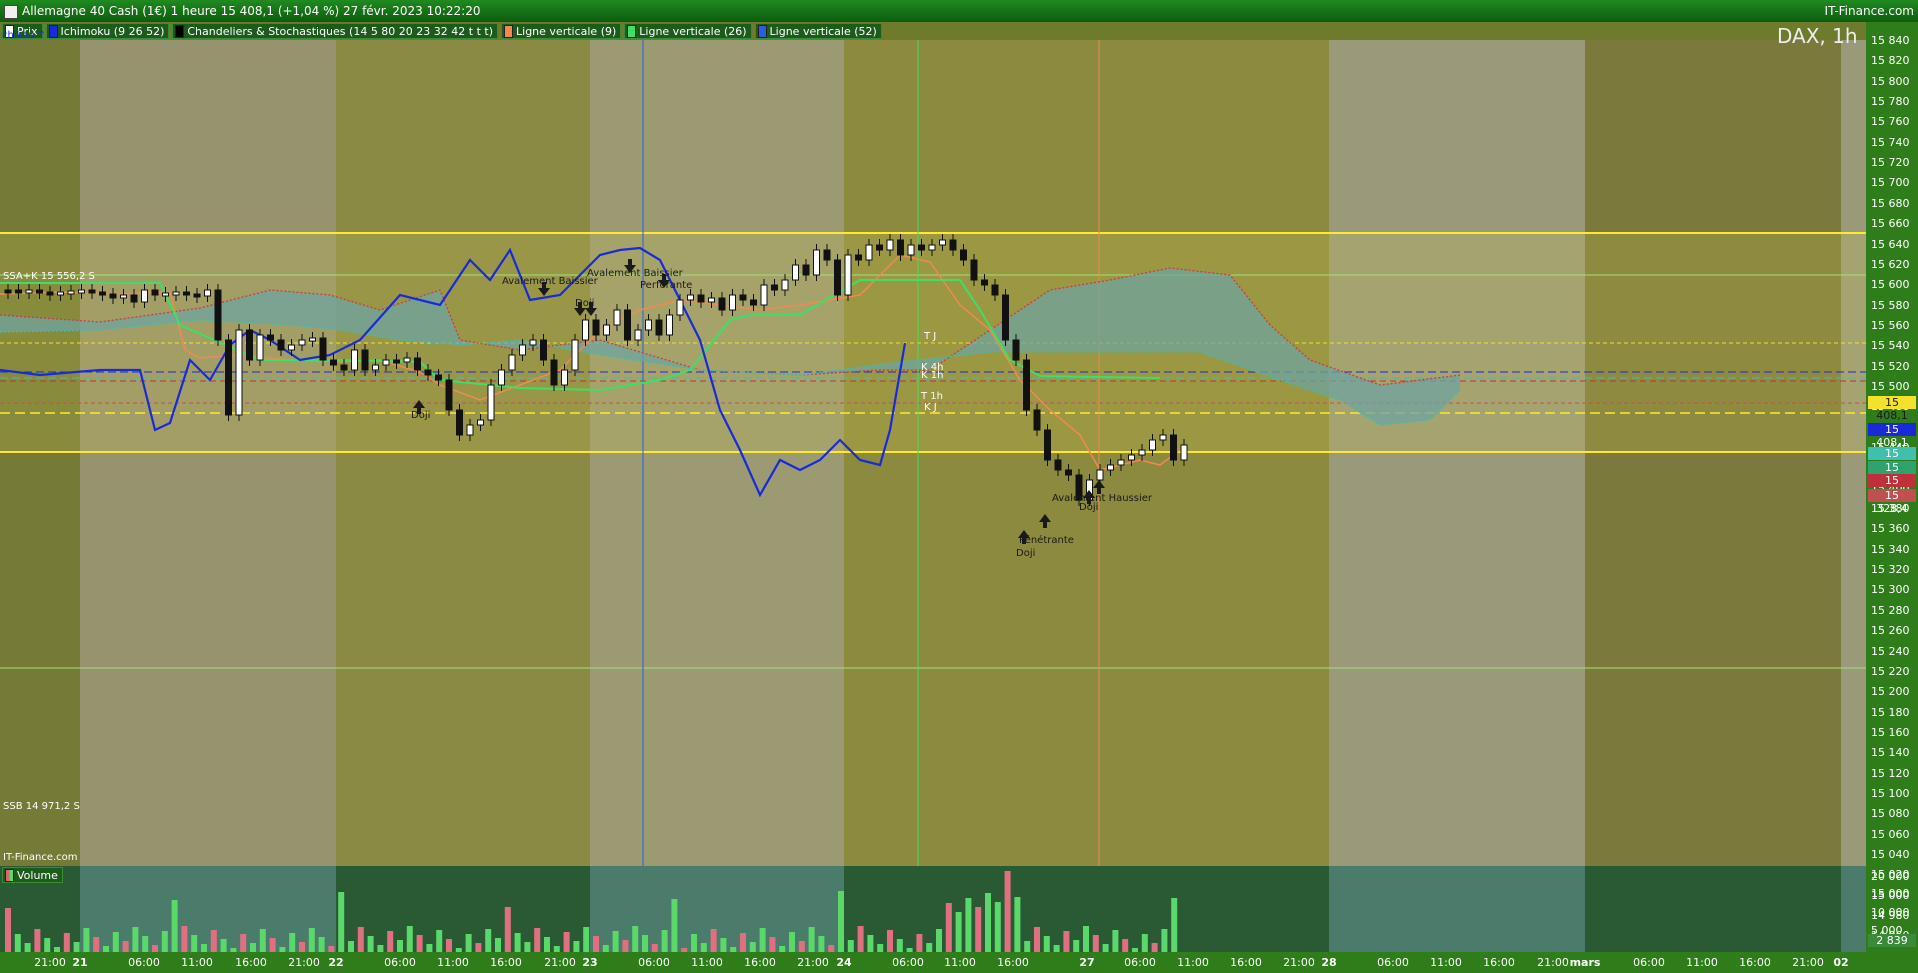 Image resolution: width=1918 pixels, height=973 pixels. Describe the element at coordinates (1892, 409) in the screenshot. I see `price-marker: 15 408,1` at that location.